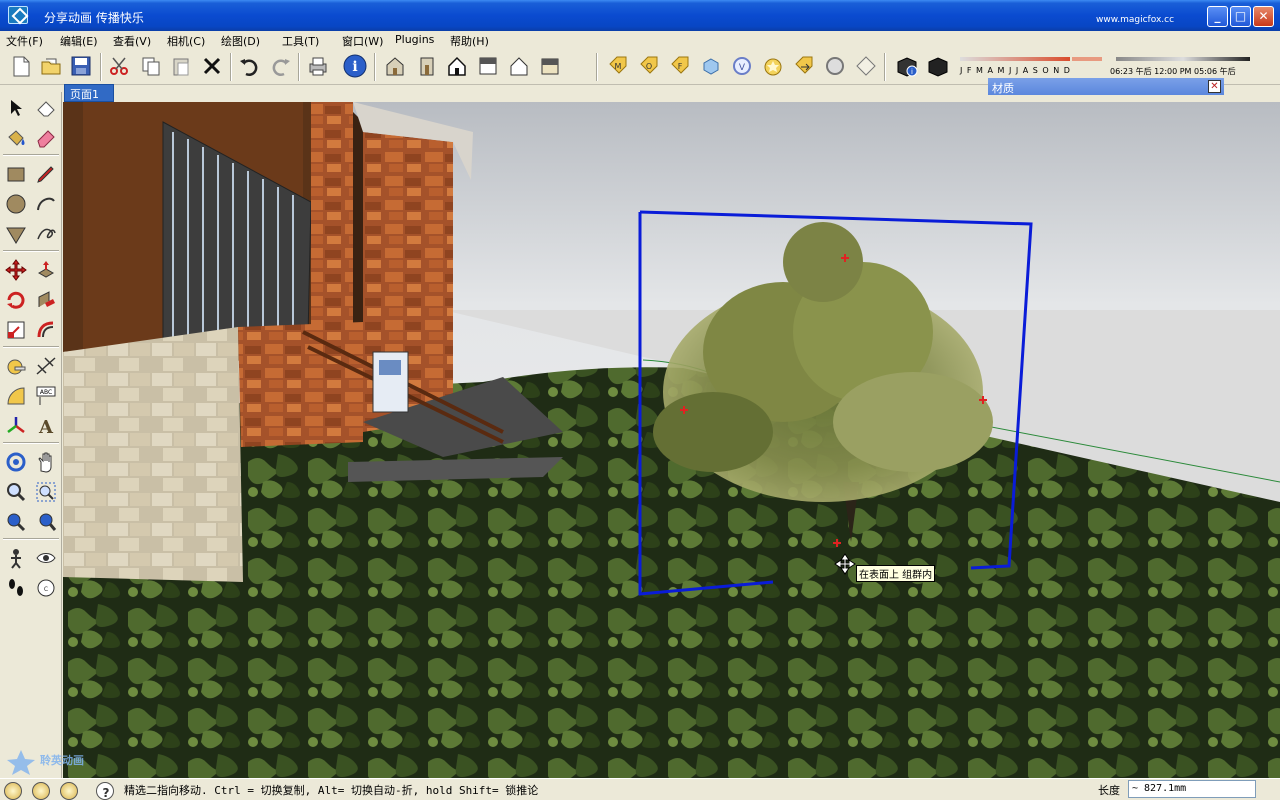 This screenshot has width=1280, height=800. I want to click on close-button: ✕, so click(1263, 16).